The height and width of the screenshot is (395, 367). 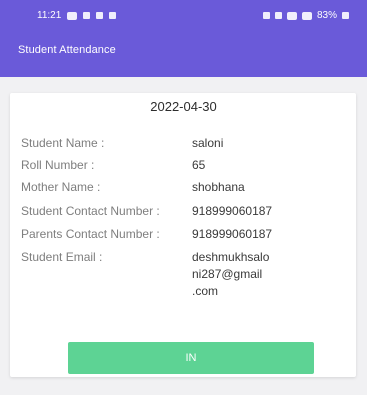 I want to click on in-button: IN, so click(x=191, y=358).